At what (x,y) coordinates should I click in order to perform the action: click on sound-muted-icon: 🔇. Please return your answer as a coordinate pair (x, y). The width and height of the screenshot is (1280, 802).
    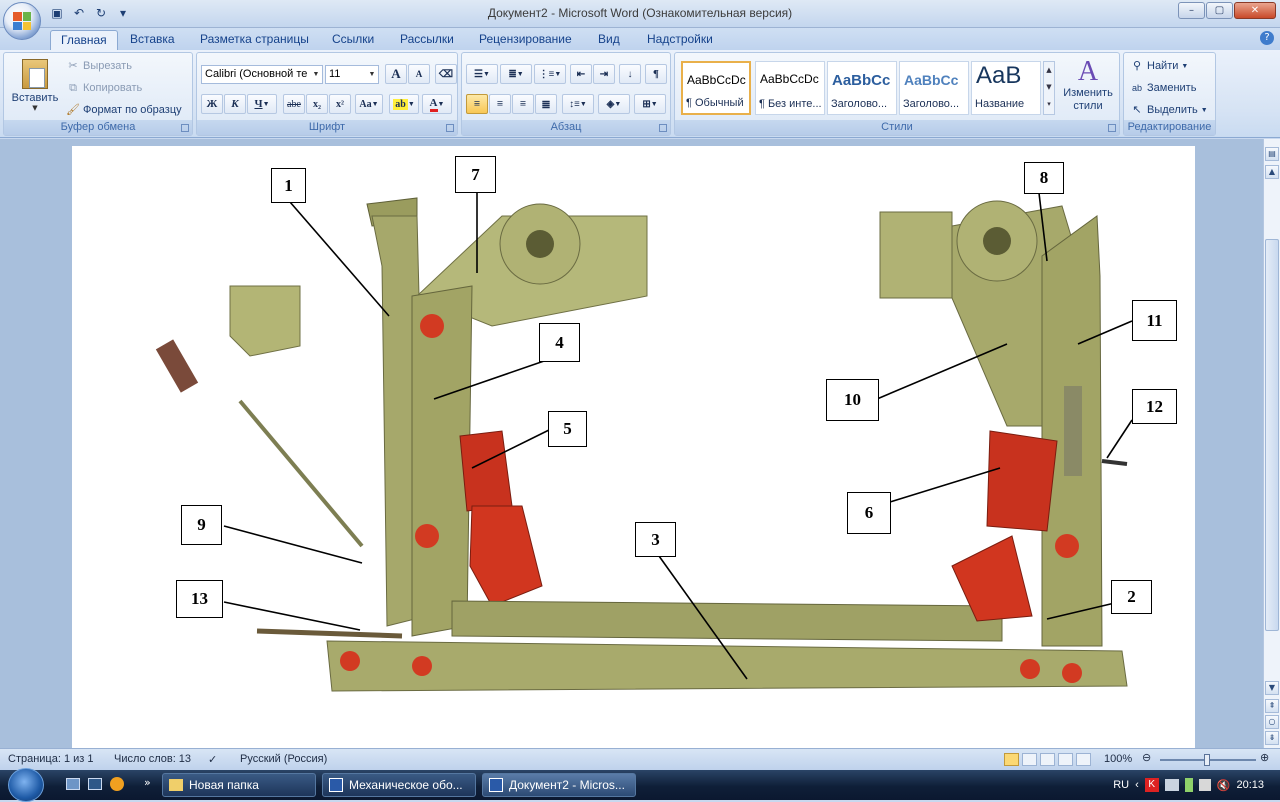
    Looking at the image, I should click on (1224, 785).